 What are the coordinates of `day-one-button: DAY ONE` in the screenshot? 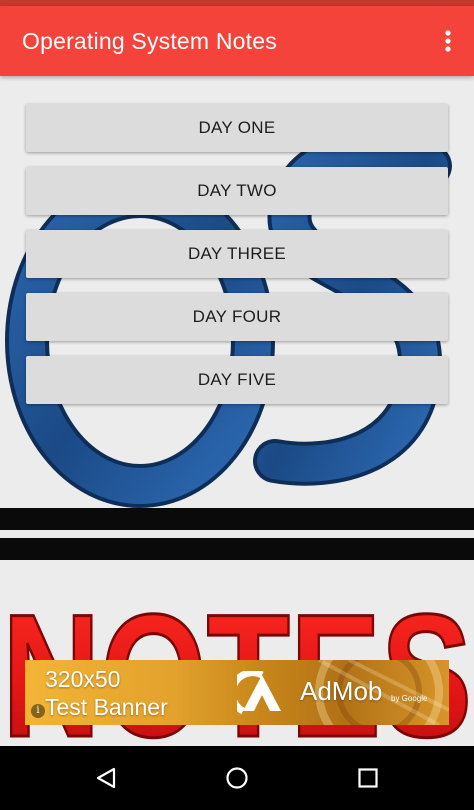 It's located at (237, 128).